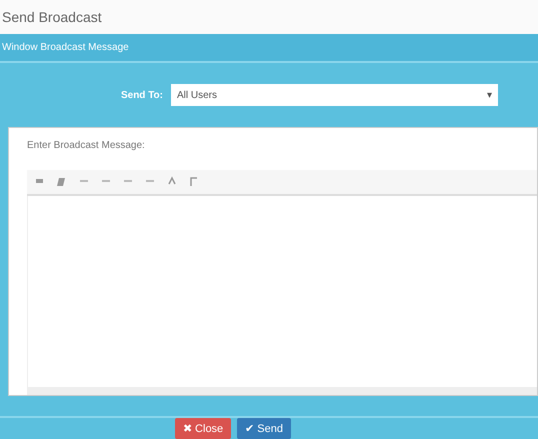  What do you see at coordinates (62, 182) in the screenshot?
I see `slant-icon` at bounding box center [62, 182].